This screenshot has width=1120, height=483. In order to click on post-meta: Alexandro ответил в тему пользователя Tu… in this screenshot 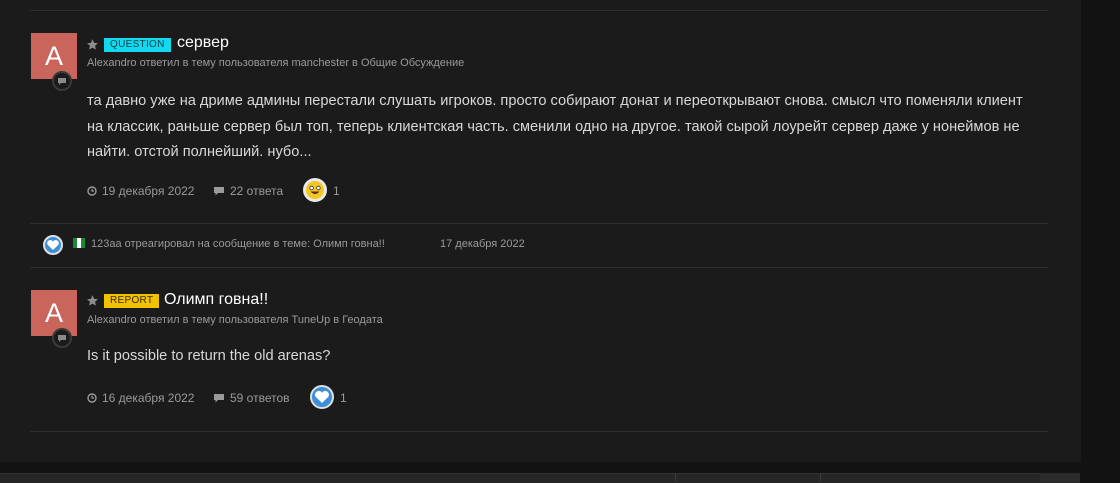, I will do `click(235, 320)`.